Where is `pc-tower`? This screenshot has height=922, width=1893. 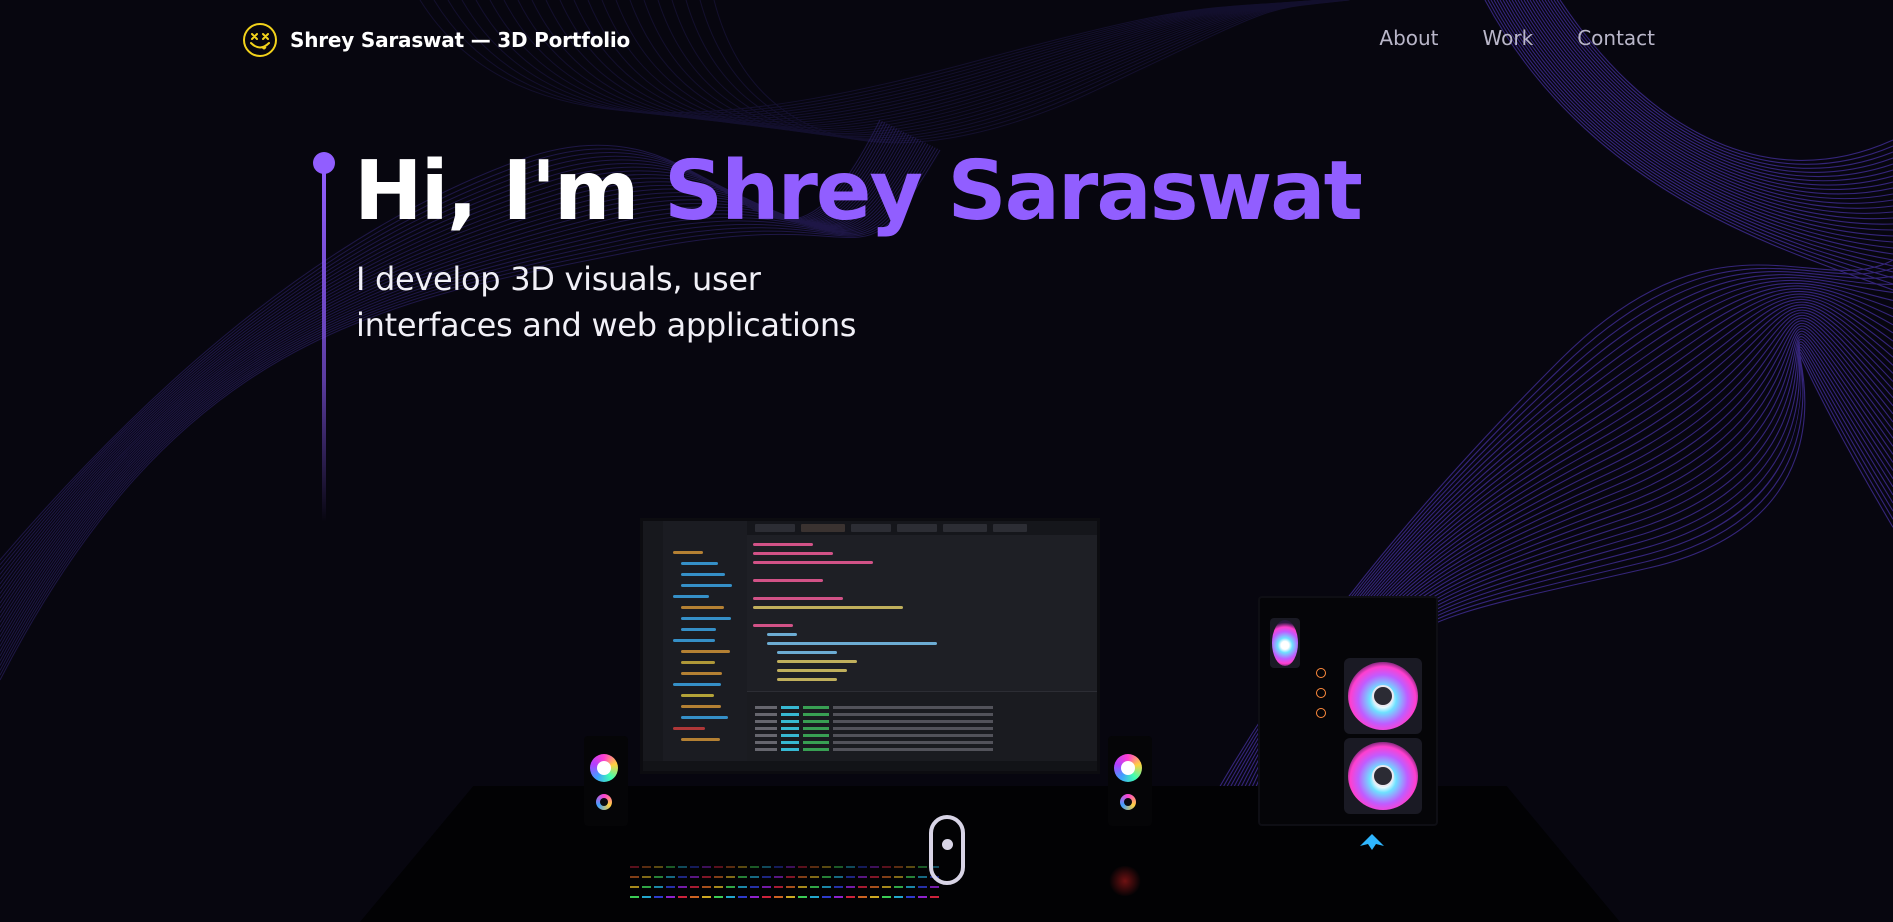 pc-tower is located at coordinates (1348, 711).